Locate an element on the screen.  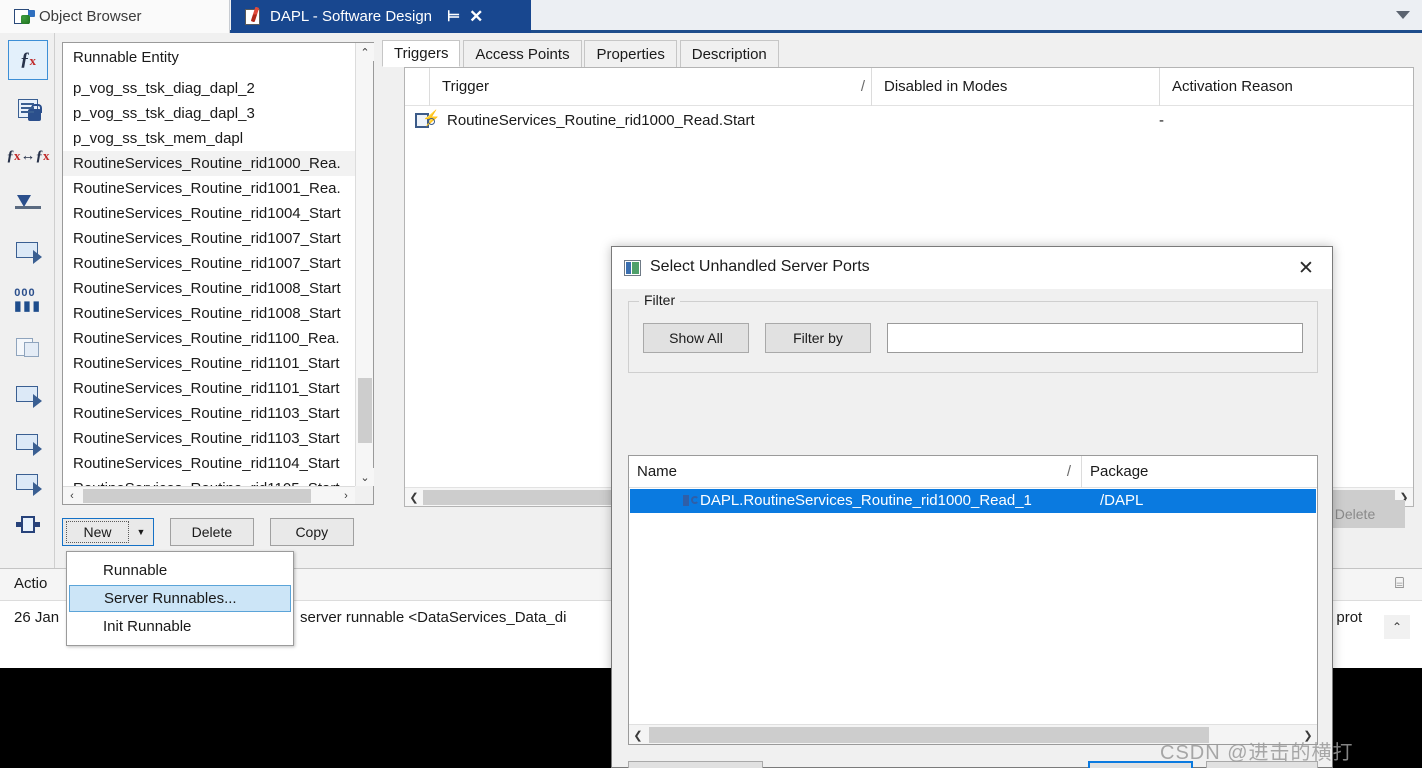
scroll-left-icon: ‹ is located at coordinates (72, 496).